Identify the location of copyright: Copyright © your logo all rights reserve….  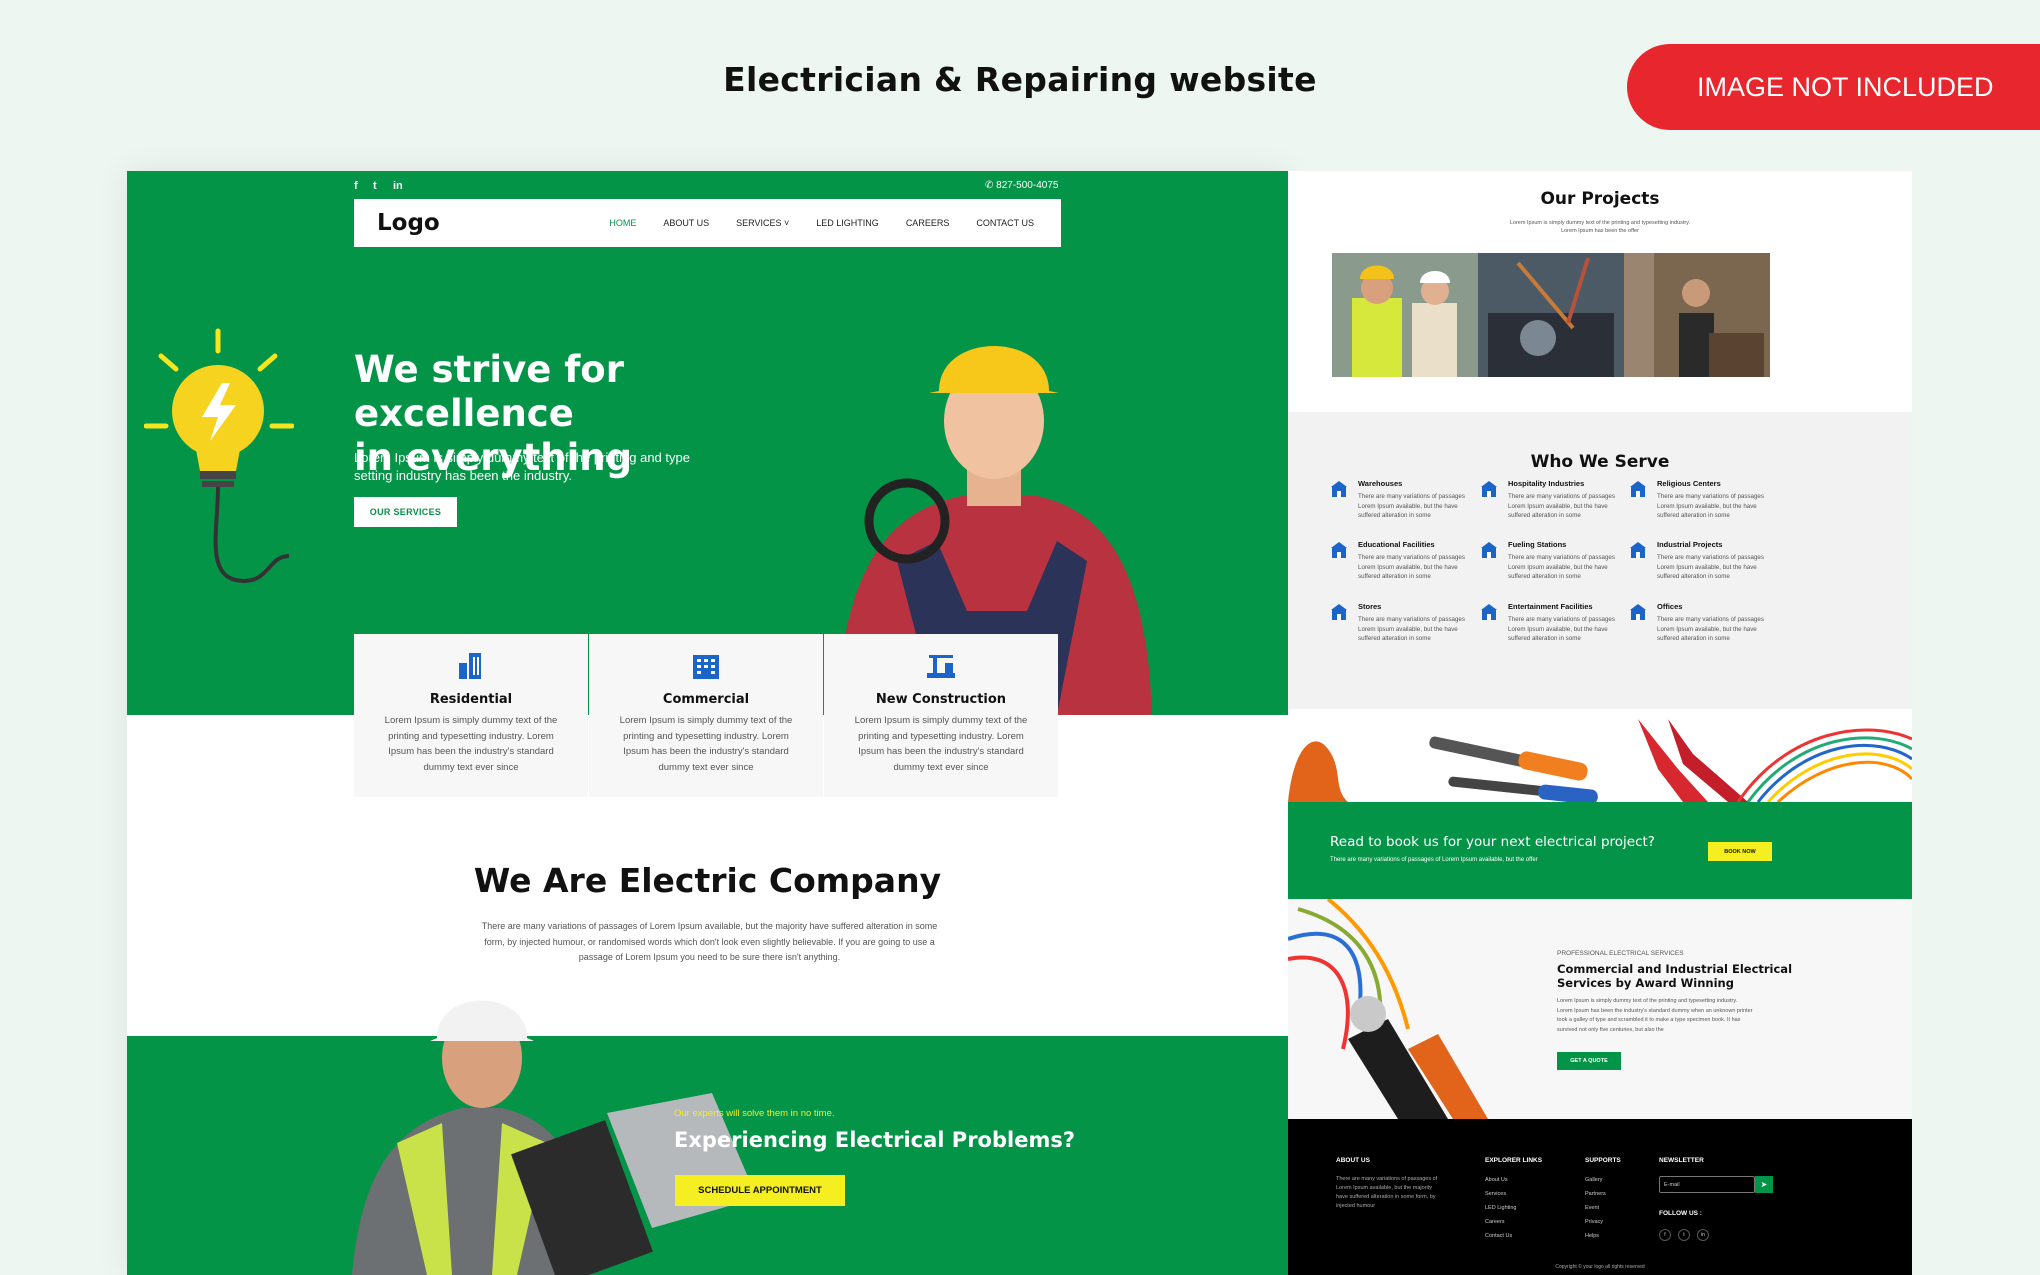
(1600, 1267).